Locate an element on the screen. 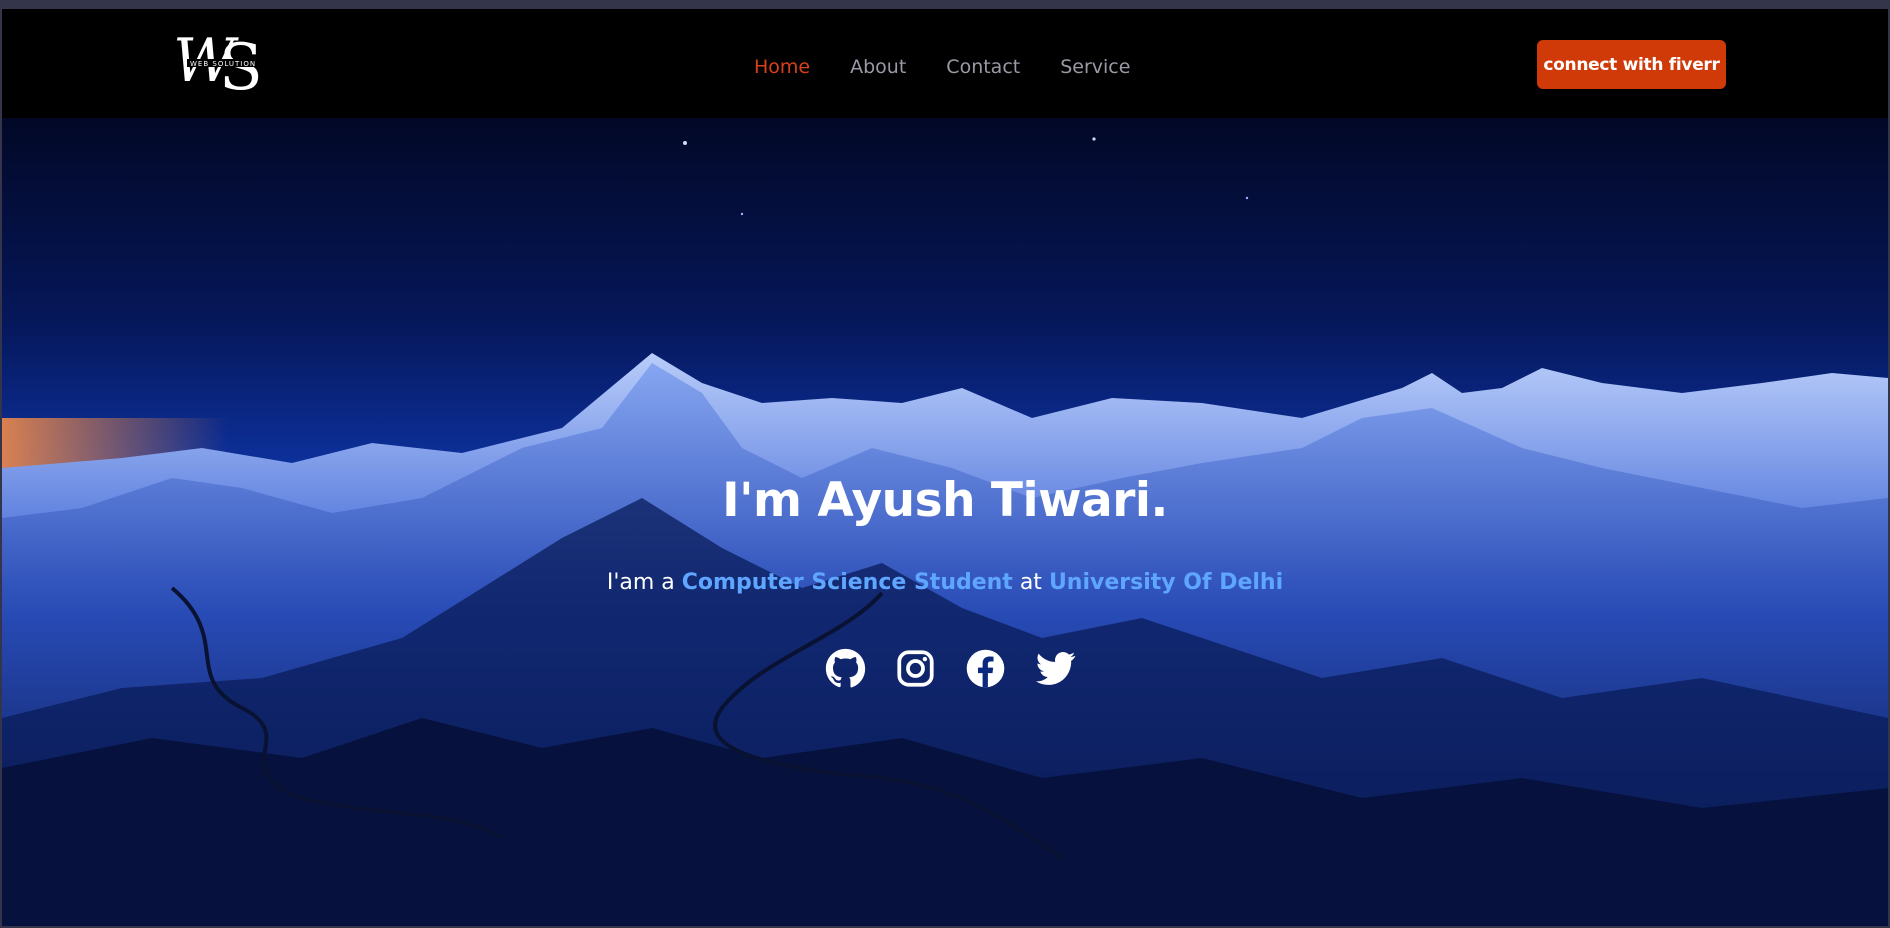  nav-links: Home About Contact Service is located at coordinates (962, 67).